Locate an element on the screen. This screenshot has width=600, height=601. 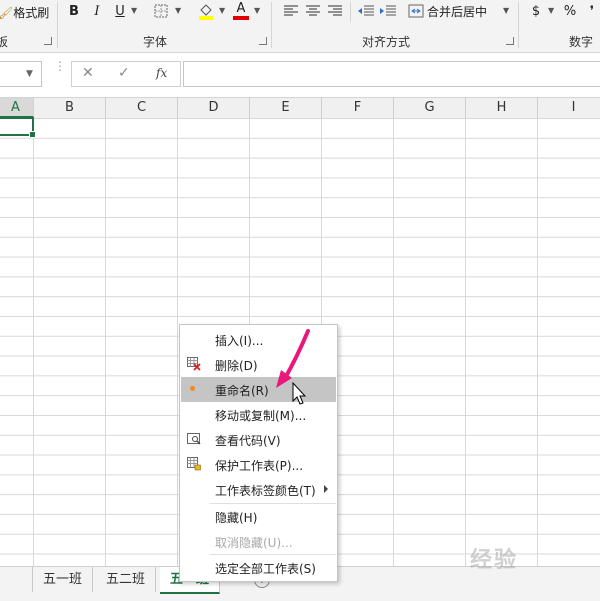
mouse-cursor-icon is located at coordinates (299, 393).